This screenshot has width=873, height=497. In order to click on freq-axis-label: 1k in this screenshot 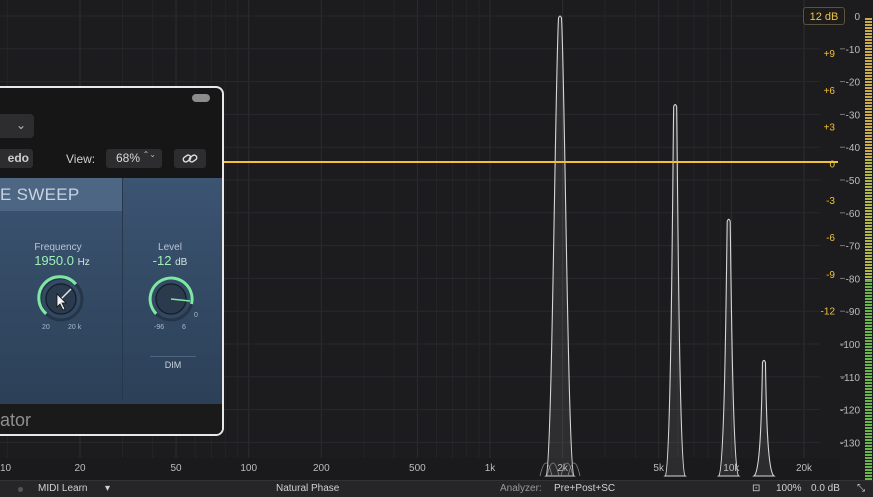, I will do `click(491, 468)`.